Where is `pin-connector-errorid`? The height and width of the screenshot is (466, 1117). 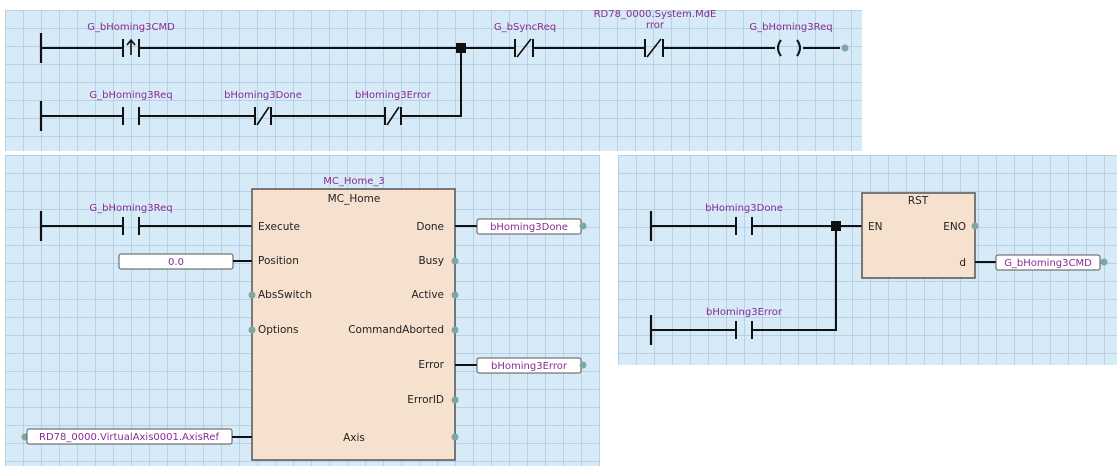
pin-connector-errorid is located at coordinates (455, 400).